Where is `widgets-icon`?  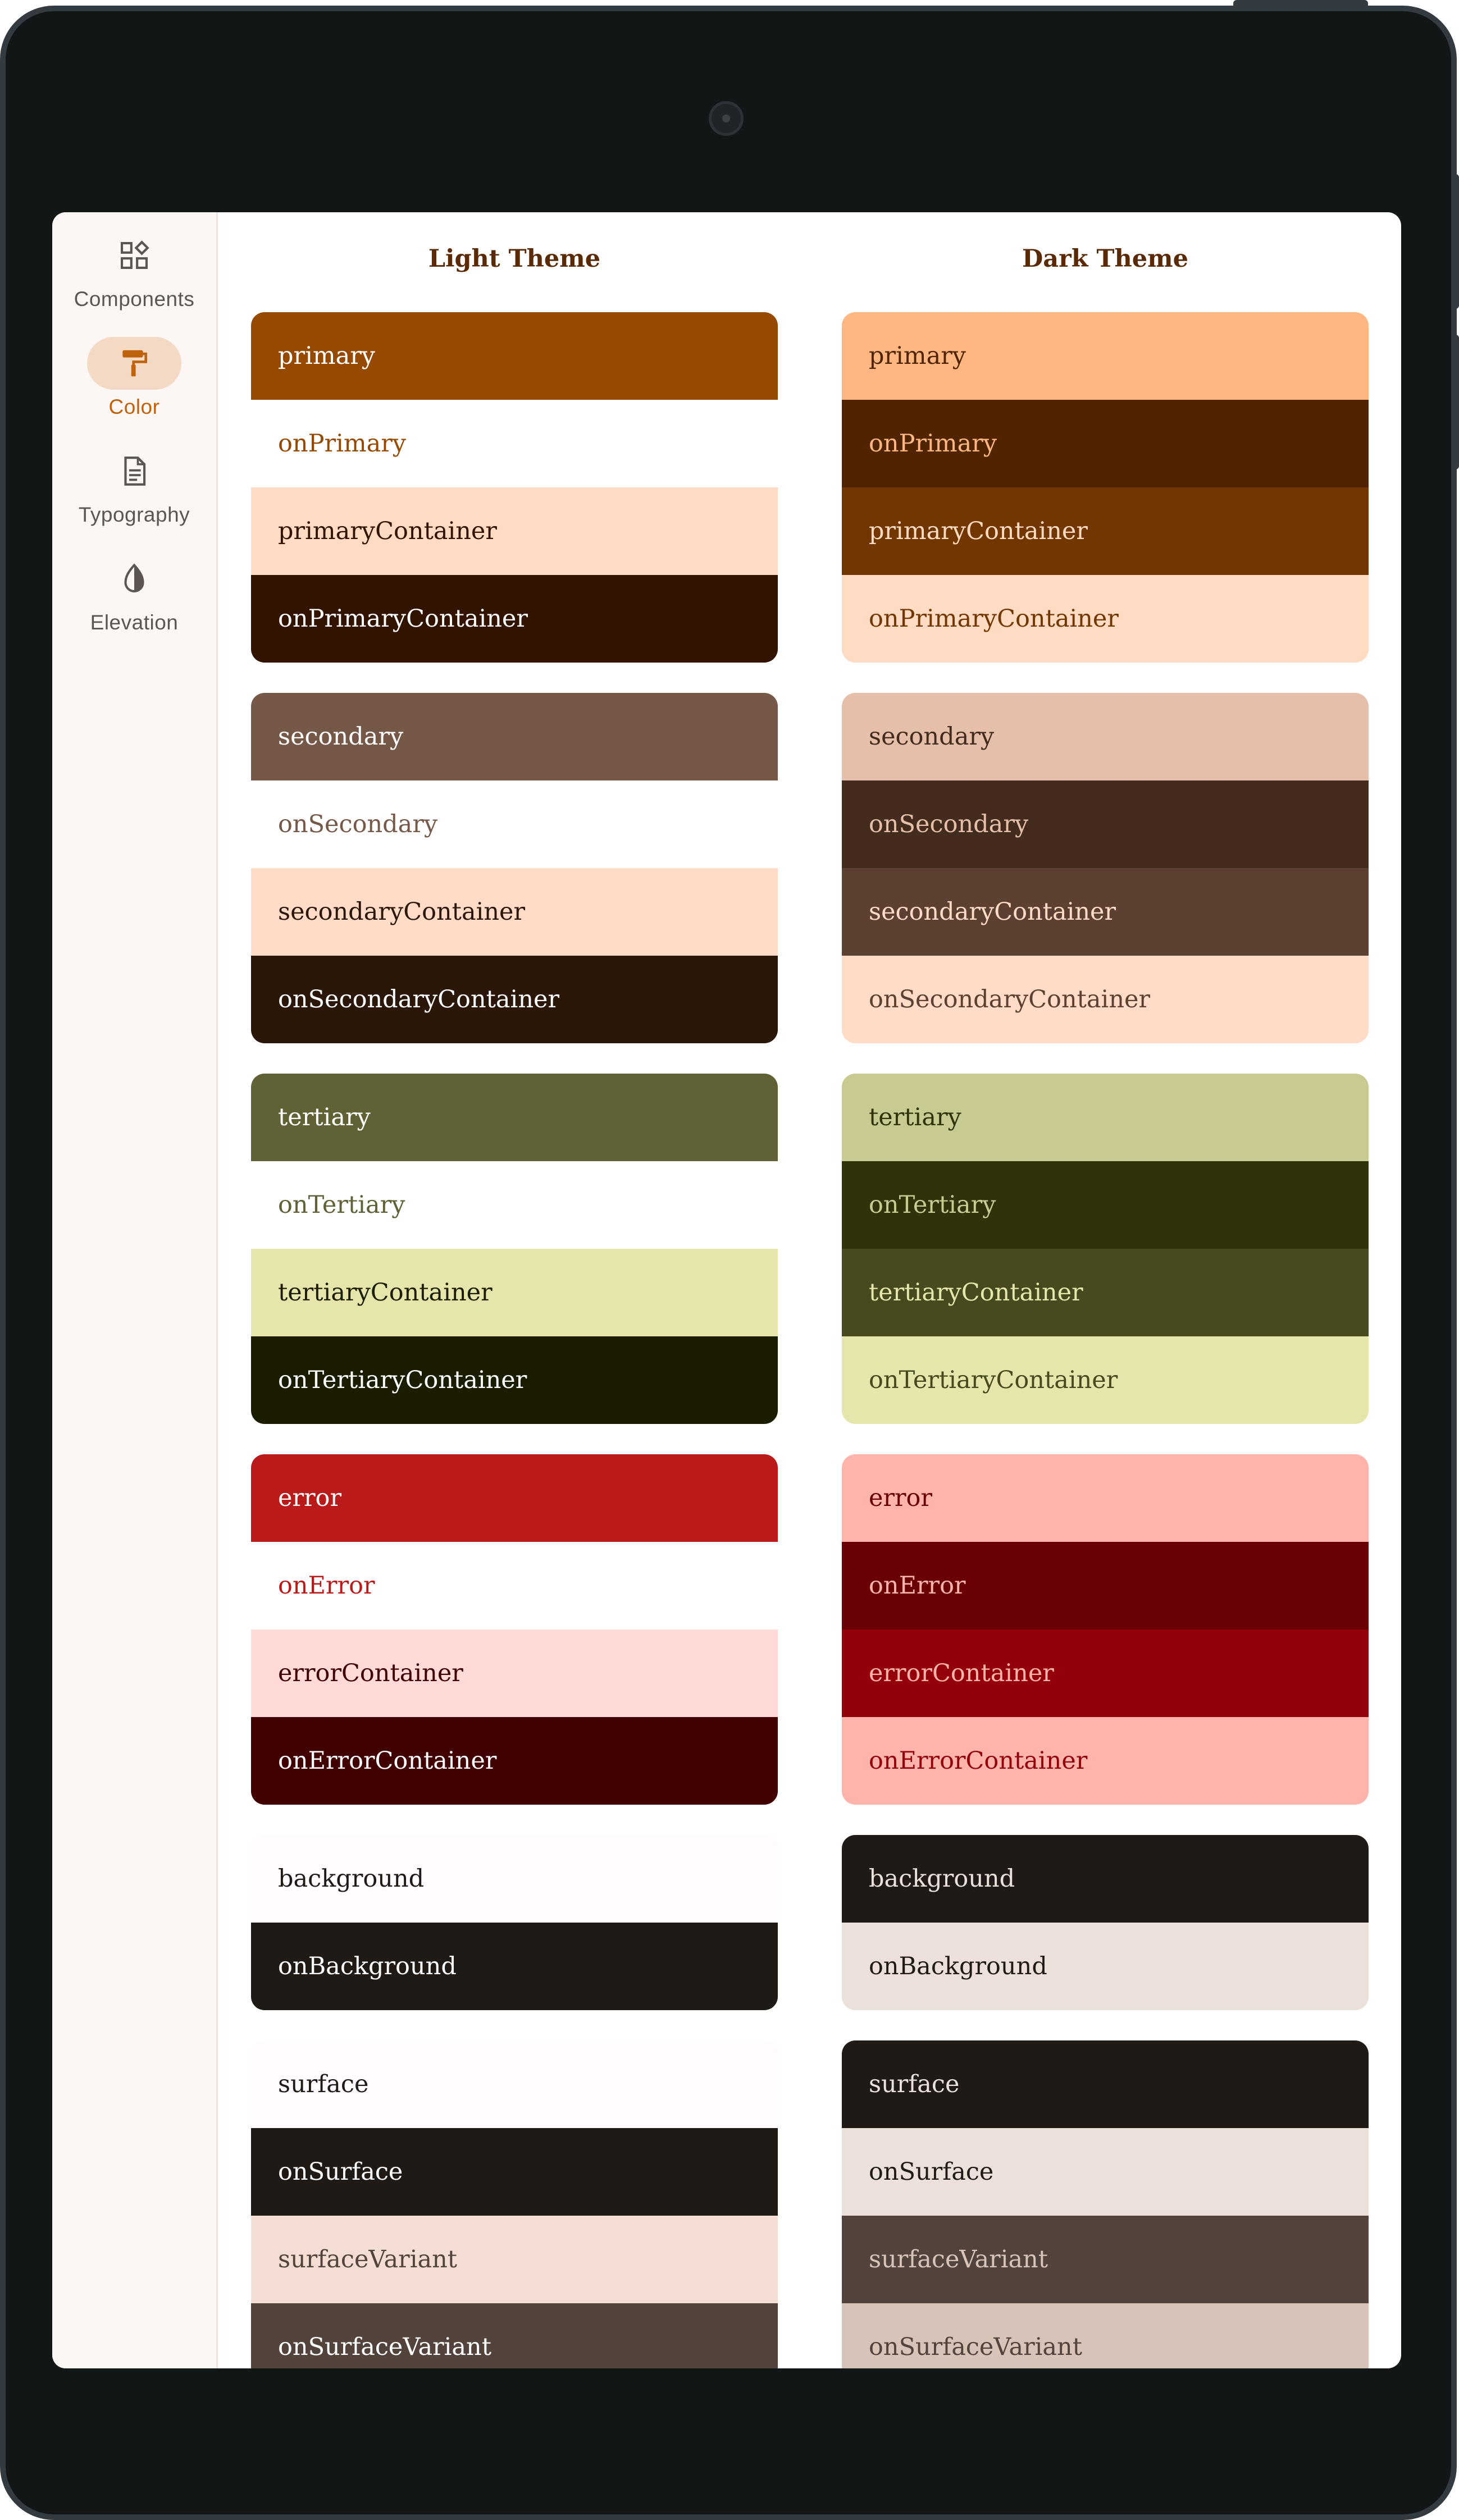 widgets-icon is located at coordinates (134, 255).